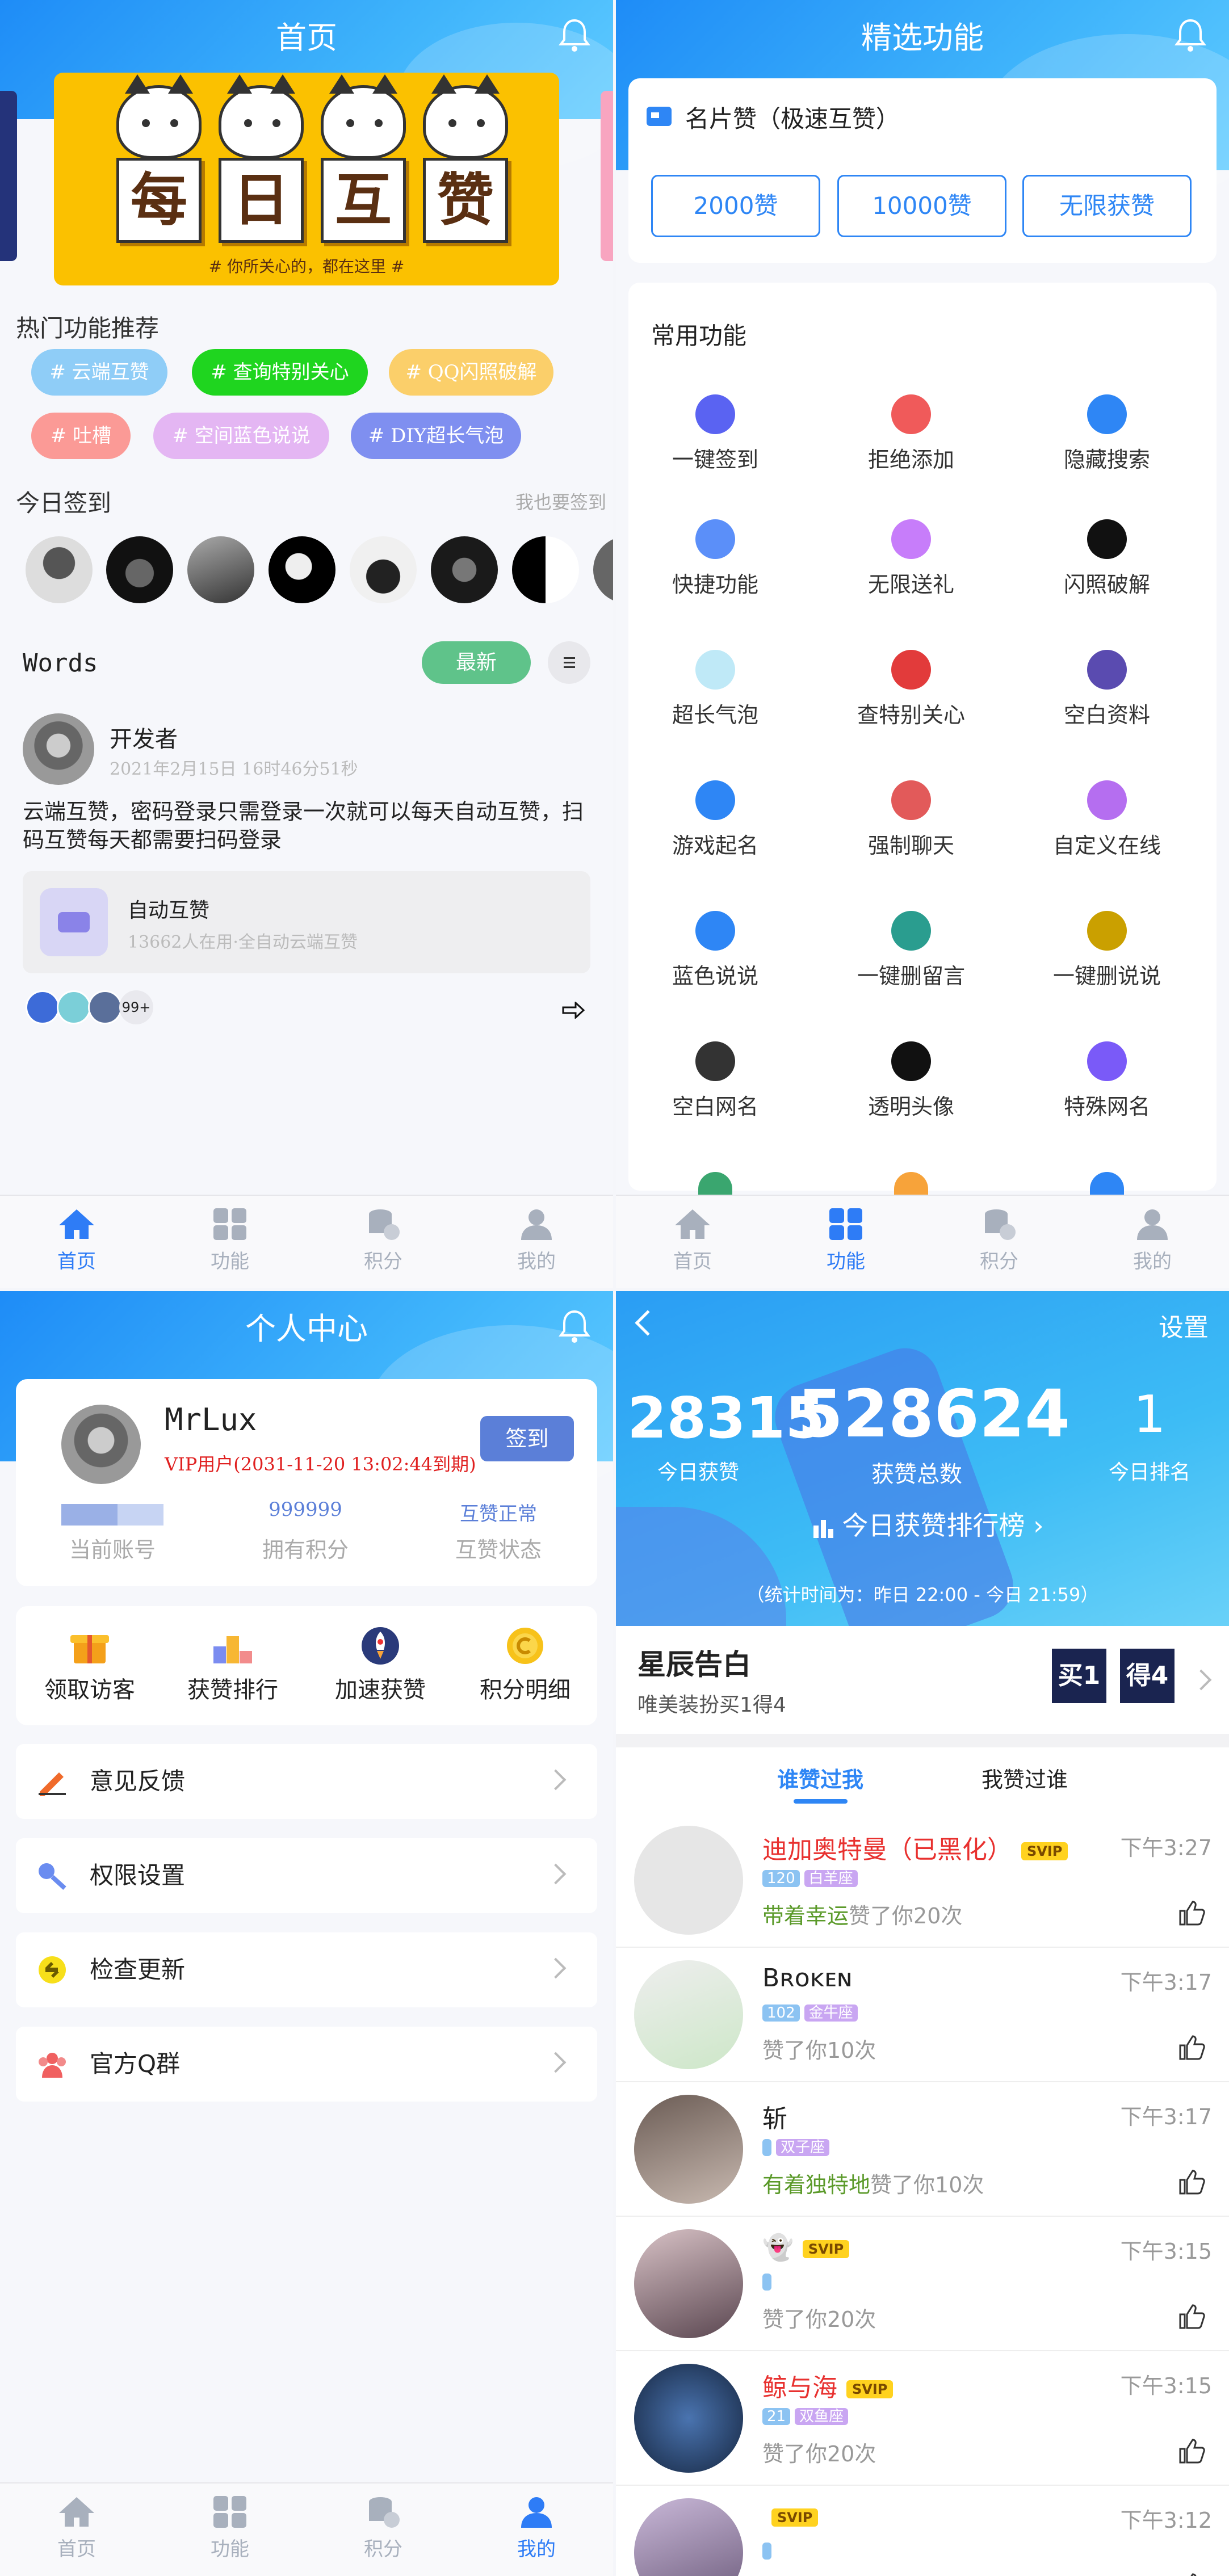  Describe the element at coordinates (1107, 819) in the screenshot. I see `function-pencil-11: 自定义在线` at that location.